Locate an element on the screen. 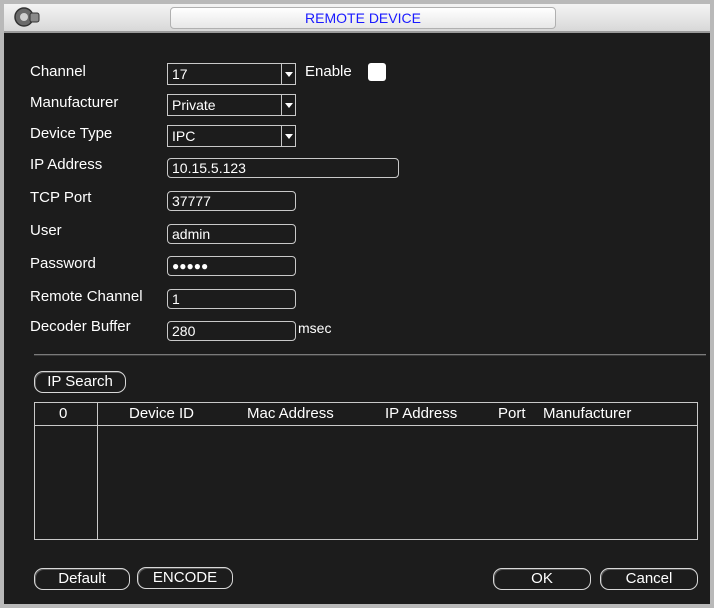 The width and height of the screenshot is (714, 608). manufacturer-select: Private is located at coordinates (231, 105).